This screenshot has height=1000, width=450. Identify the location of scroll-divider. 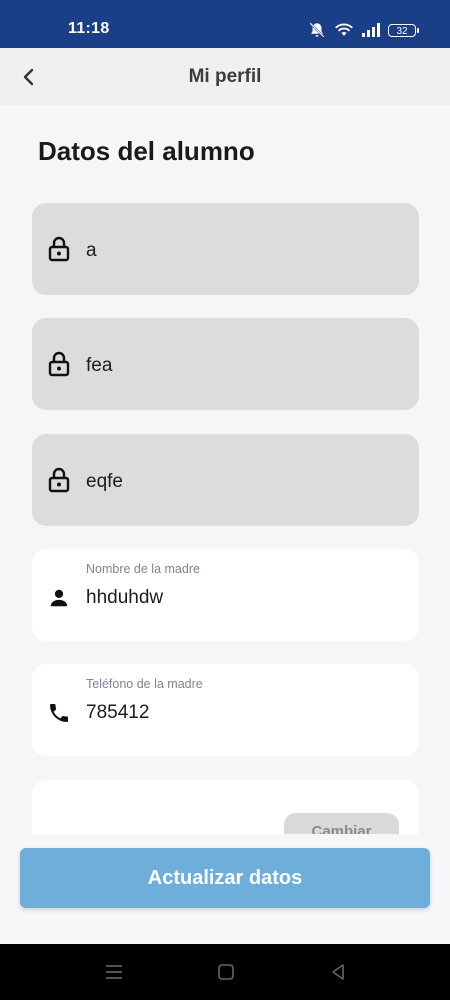
(225, 840).